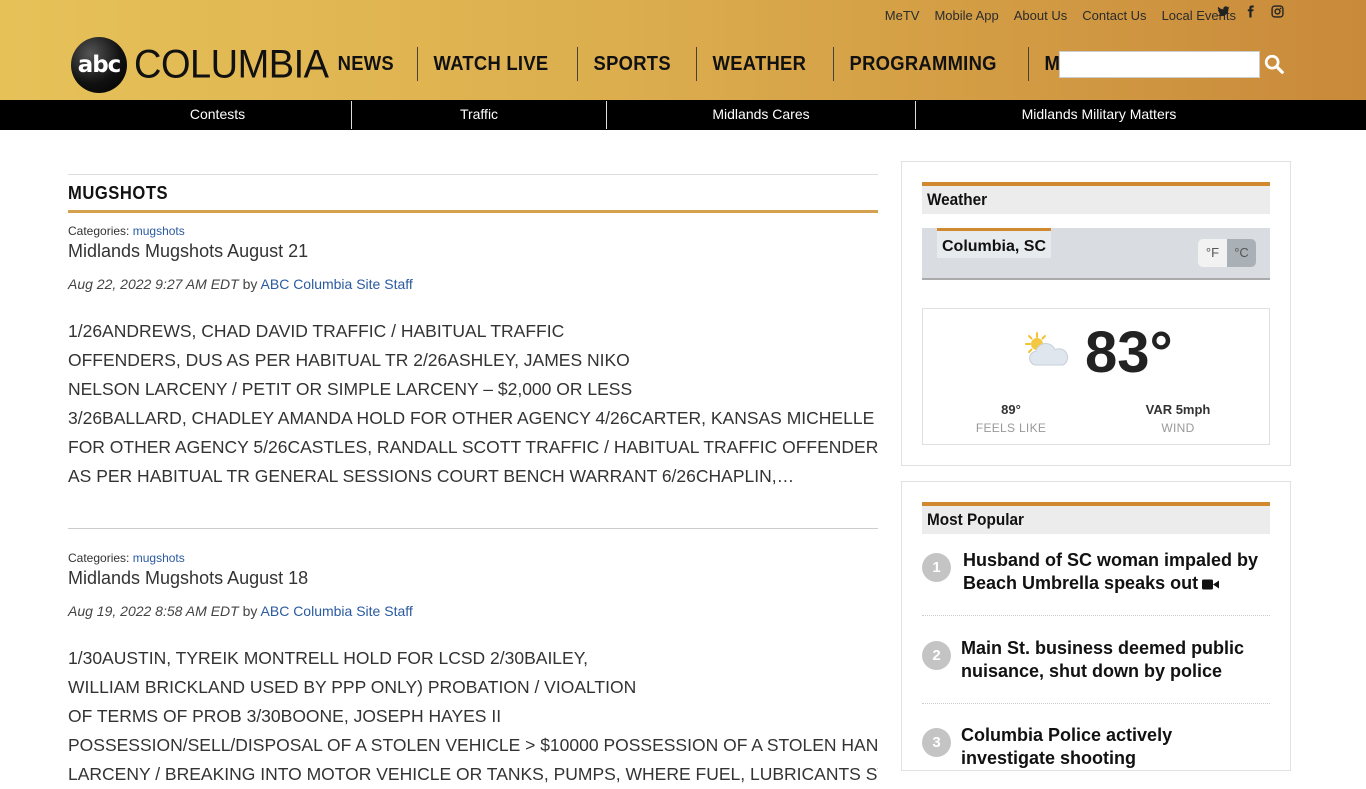 The image size is (1366, 789). Describe the element at coordinates (902, 15) in the screenshot. I see `util-link-metv: MeTV` at that location.